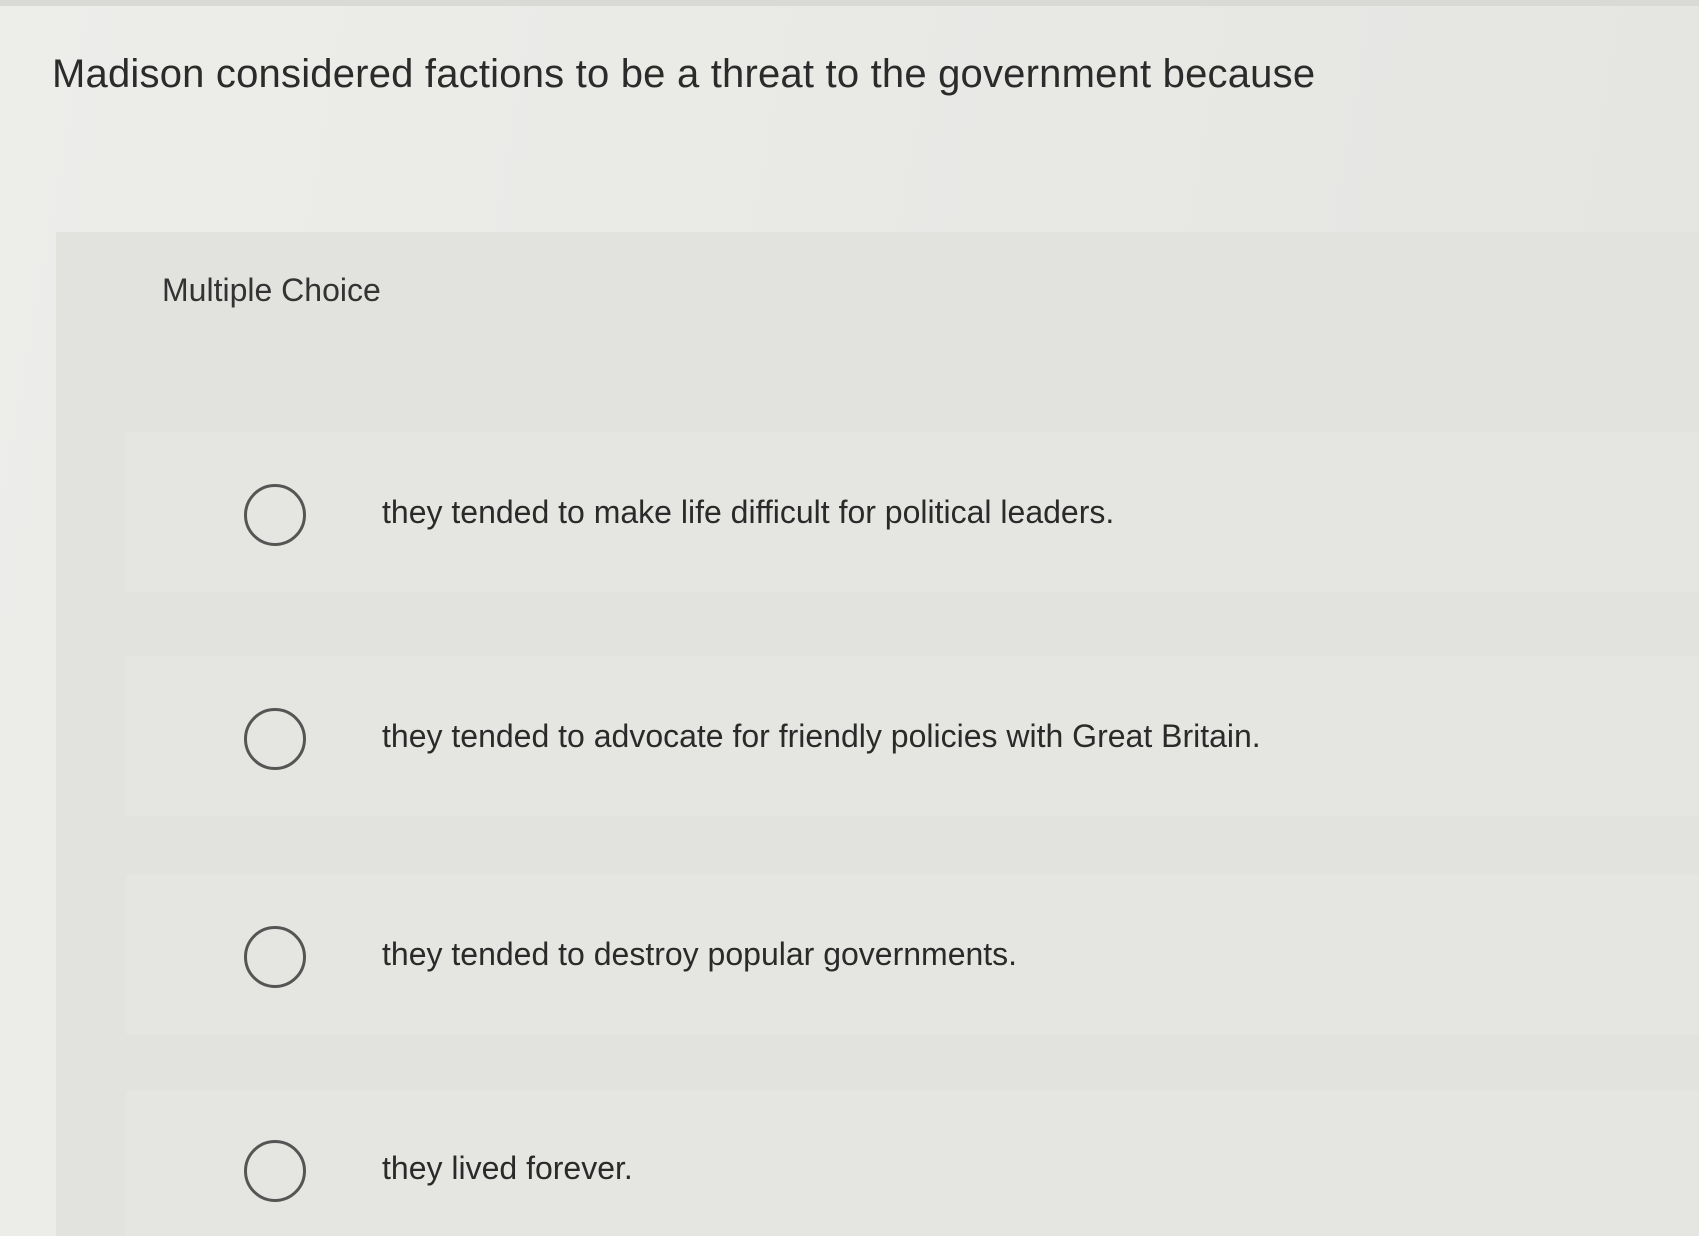  What do you see at coordinates (912, 1163) in the screenshot?
I see `answer-option-4: they lived forever.` at bounding box center [912, 1163].